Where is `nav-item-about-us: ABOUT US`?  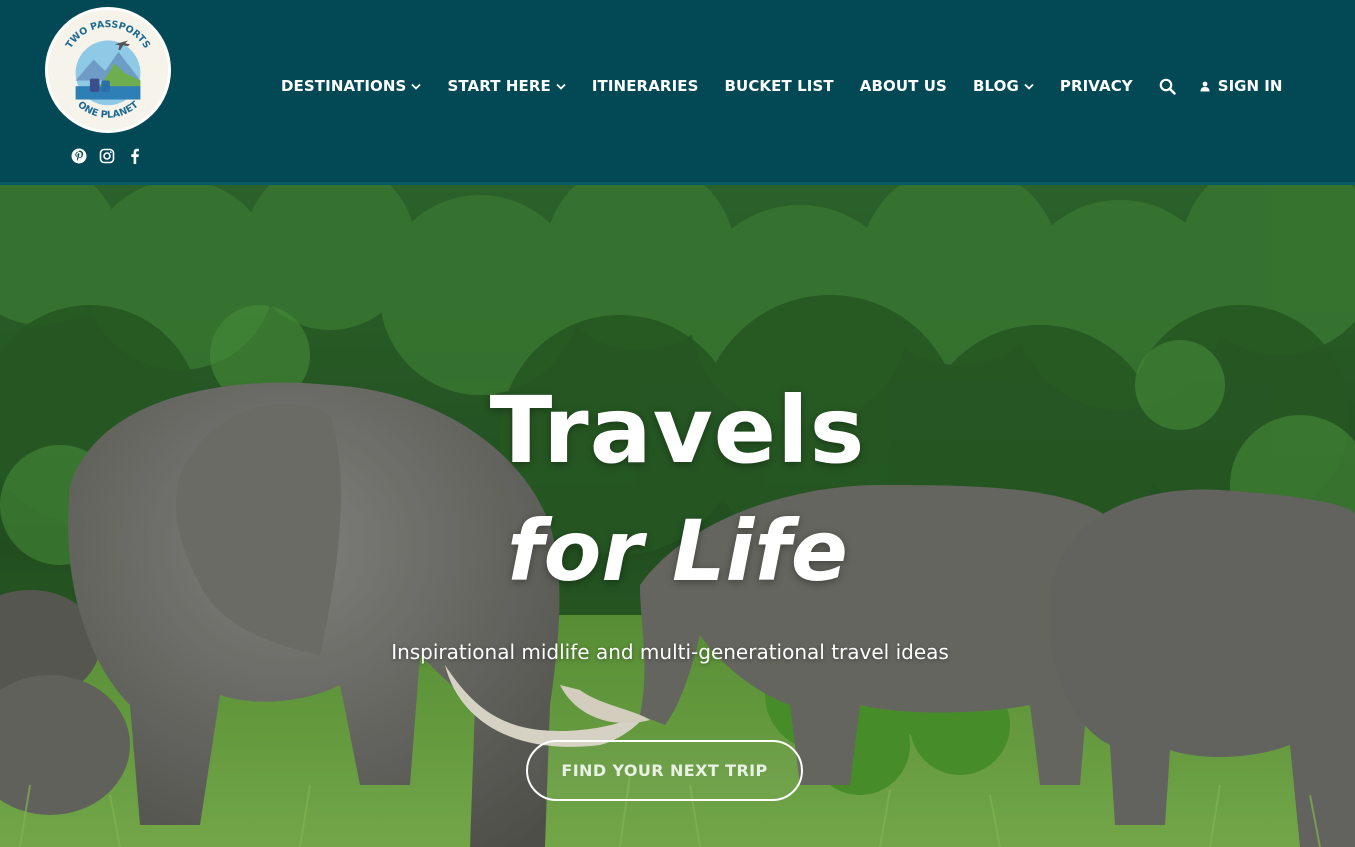
nav-item-about-us: ABOUT US is located at coordinates (903, 86).